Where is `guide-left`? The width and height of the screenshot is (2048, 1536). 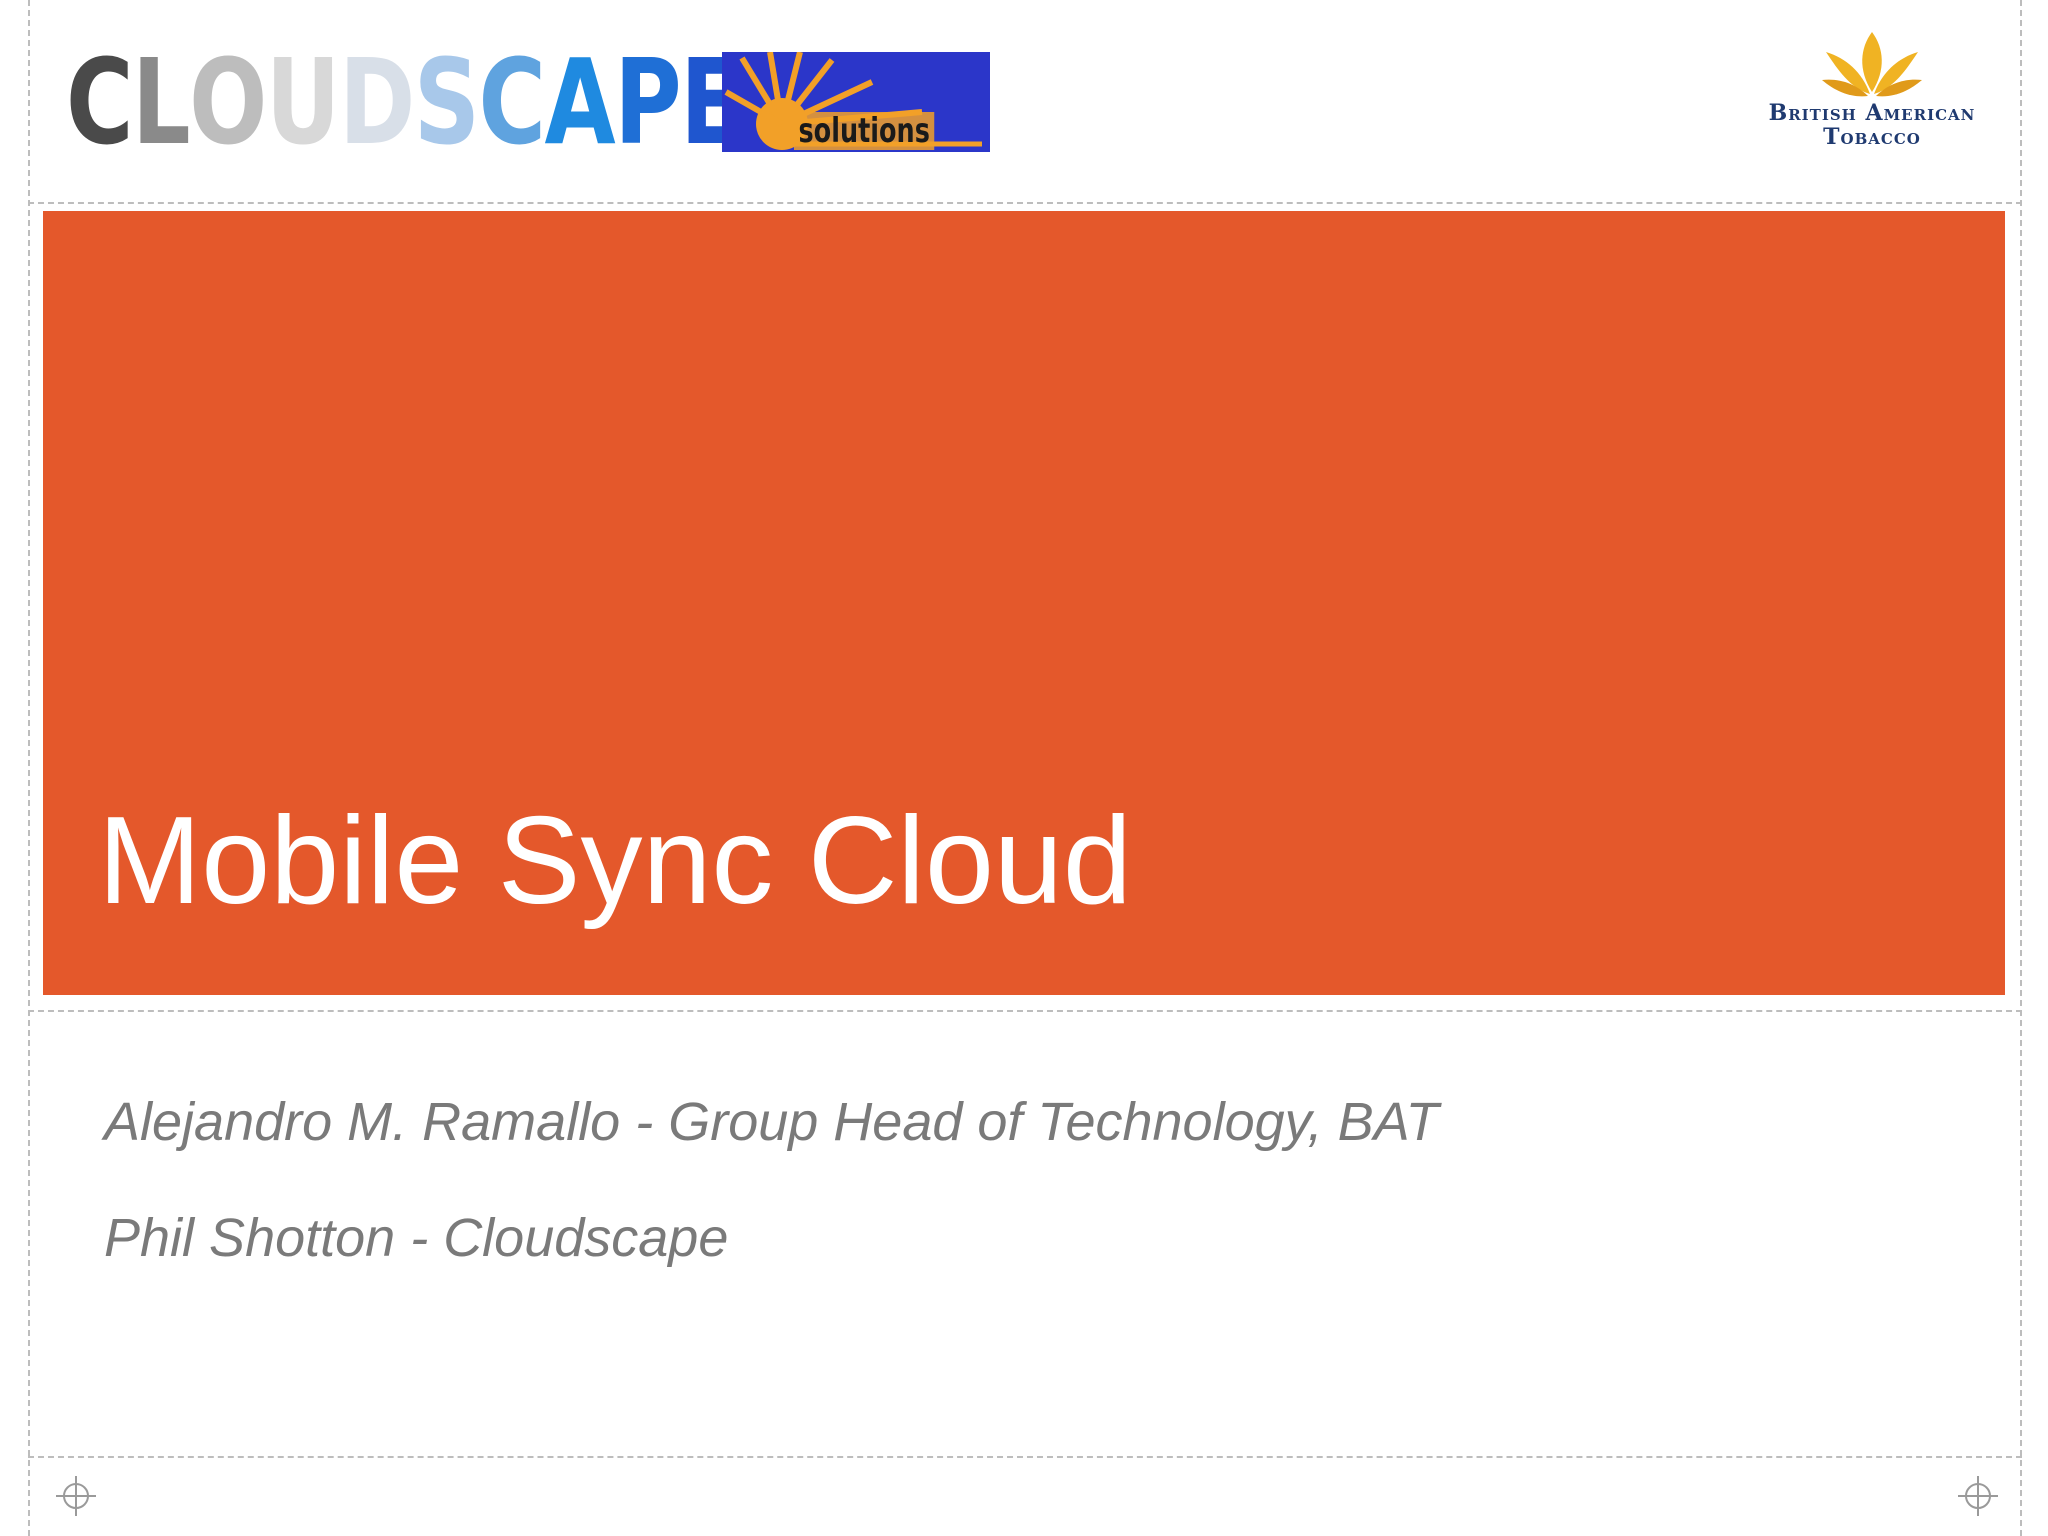
guide-left is located at coordinates (29, 768).